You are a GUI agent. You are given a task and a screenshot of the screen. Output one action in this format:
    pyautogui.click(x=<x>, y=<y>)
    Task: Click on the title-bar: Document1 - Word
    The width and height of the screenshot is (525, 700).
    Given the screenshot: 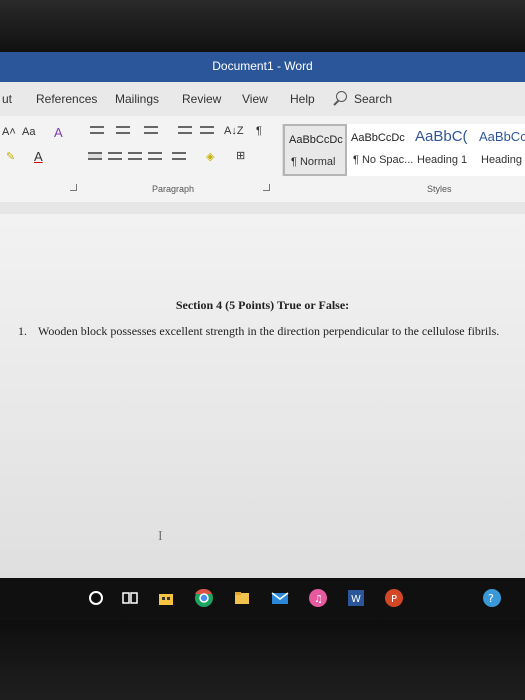 What is the action you would take?
    pyautogui.click(x=262, y=67)
    